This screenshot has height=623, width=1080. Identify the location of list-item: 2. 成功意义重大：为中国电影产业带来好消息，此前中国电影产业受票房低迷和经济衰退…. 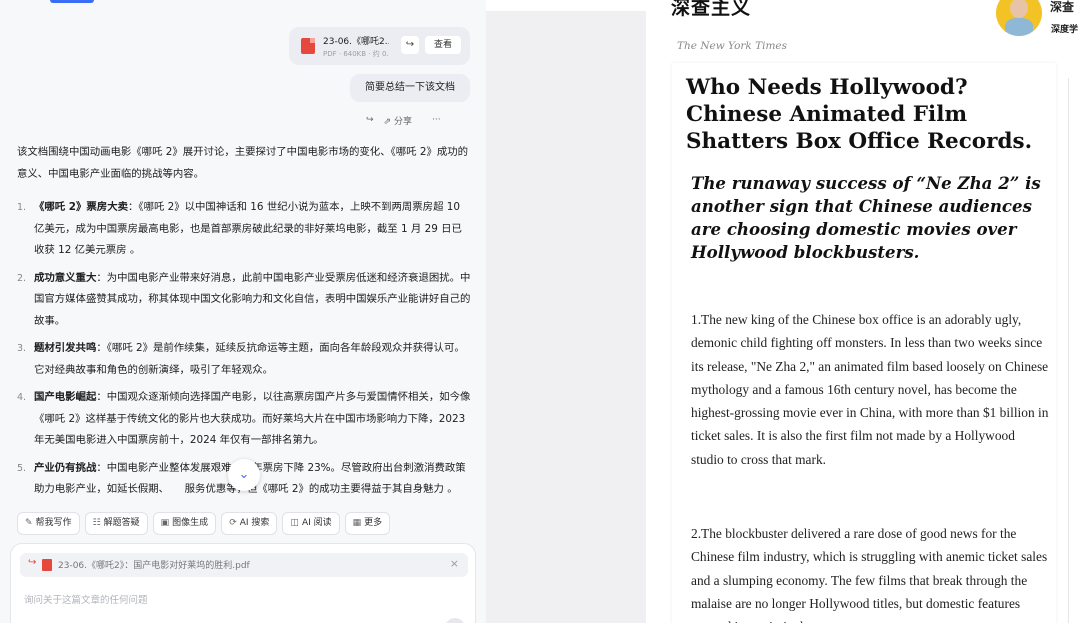
(244, 300).